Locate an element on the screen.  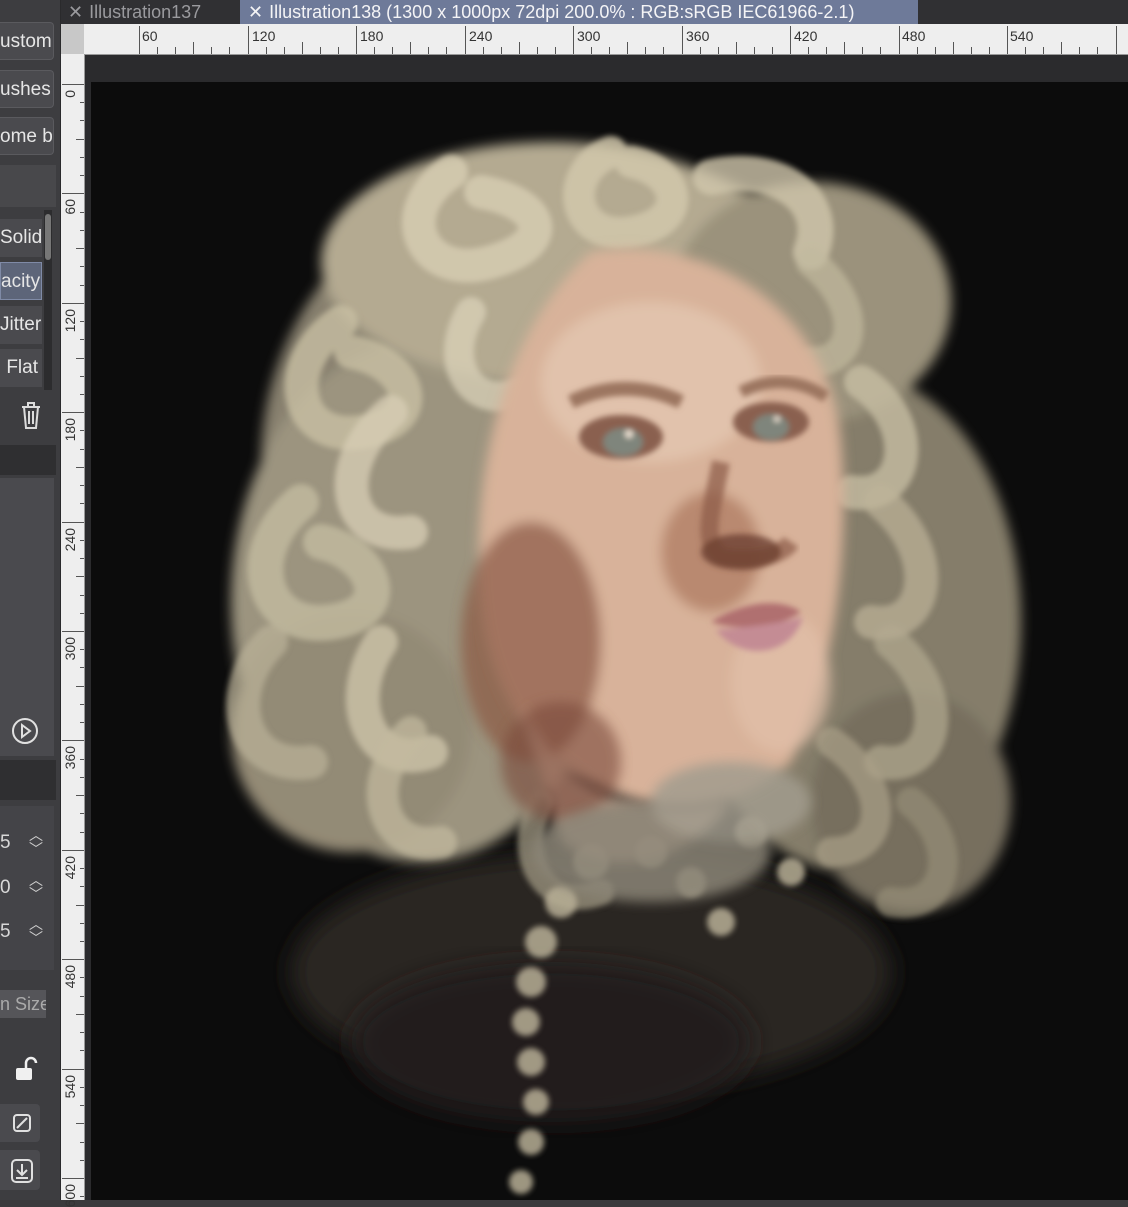
horizontal-ruler: 60 120 180 240 300 360 420 480 540 is located at coordinates (606, 39).